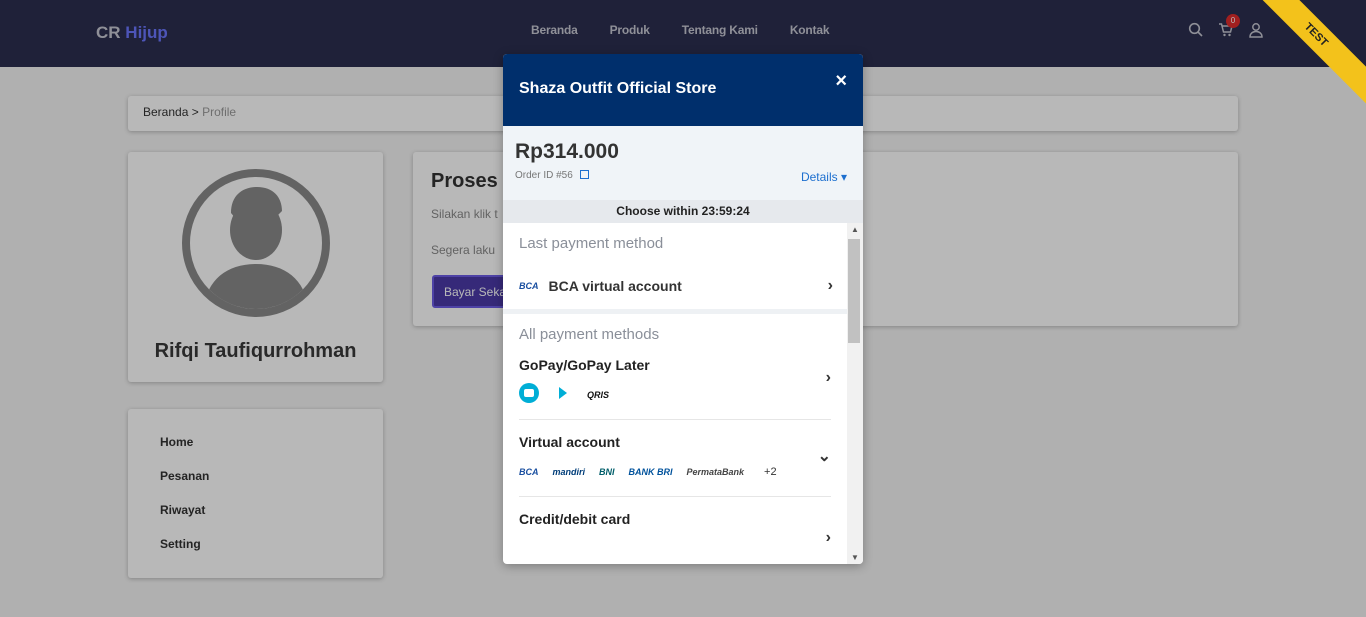 Image resolution: width=1366 pixels, height=617 pixels. What do you see at coordinates (725, 211) in the screenshot?
I see `timer-value: 23:59:24` at bounding box center [725, 211].